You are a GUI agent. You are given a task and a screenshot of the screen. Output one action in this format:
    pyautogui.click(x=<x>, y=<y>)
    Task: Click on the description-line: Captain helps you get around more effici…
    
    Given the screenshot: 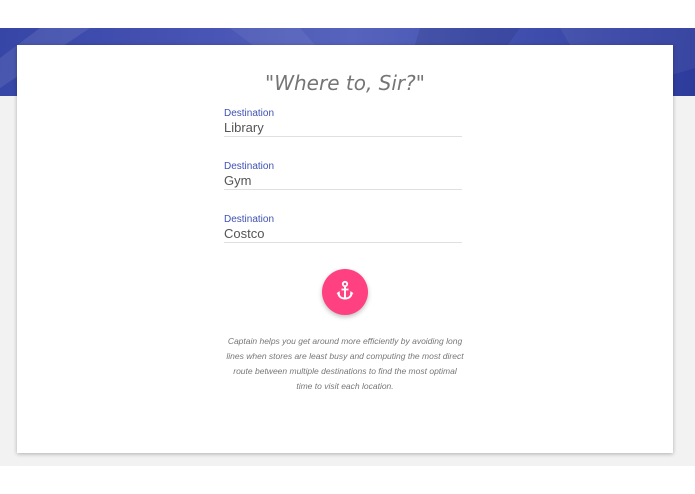 What is the action you would take?
    pyautogui.click(x=345, y=341)
    